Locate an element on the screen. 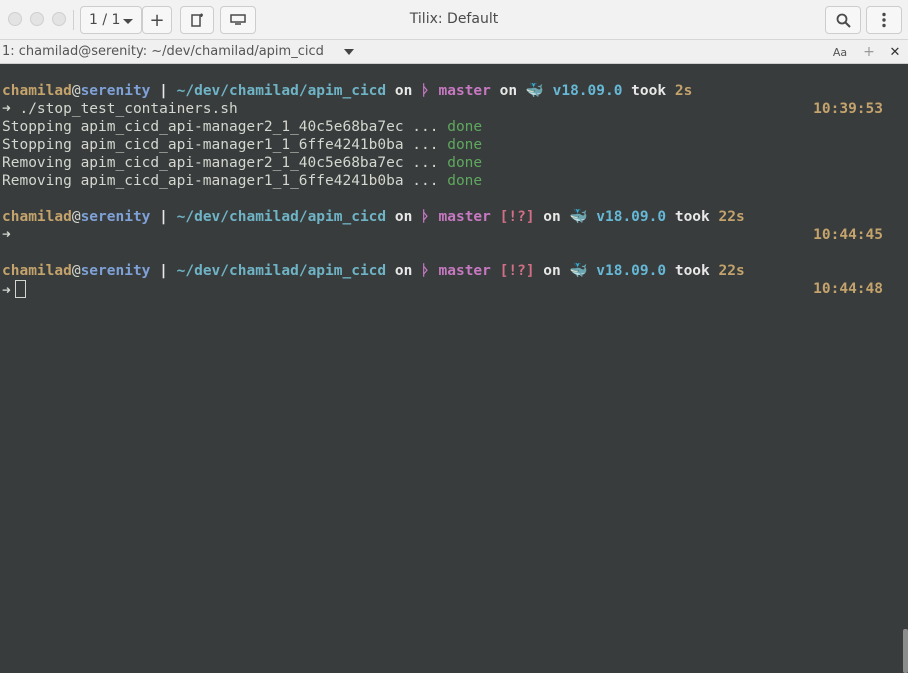  window-minimize-button is located at coordinates (37, 19).